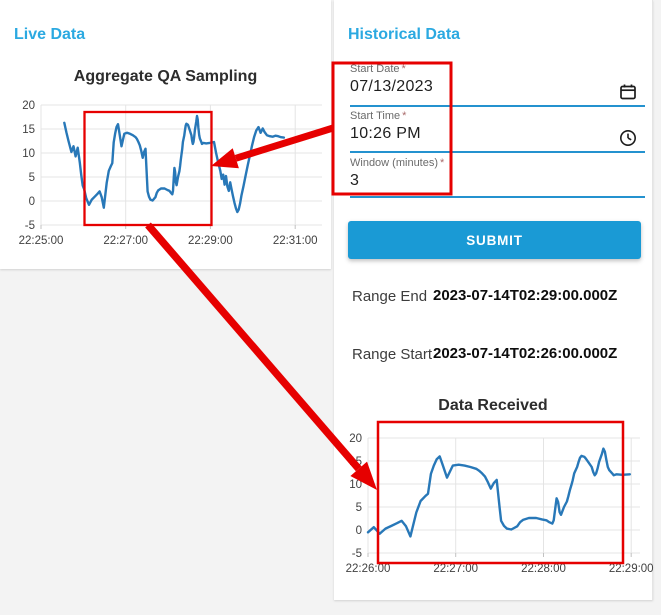 The image size is (661, 615). What do you see at coordinates (628, 92) in the screenshot?
I see `calendar-icon` at bounding box center [628, 92].